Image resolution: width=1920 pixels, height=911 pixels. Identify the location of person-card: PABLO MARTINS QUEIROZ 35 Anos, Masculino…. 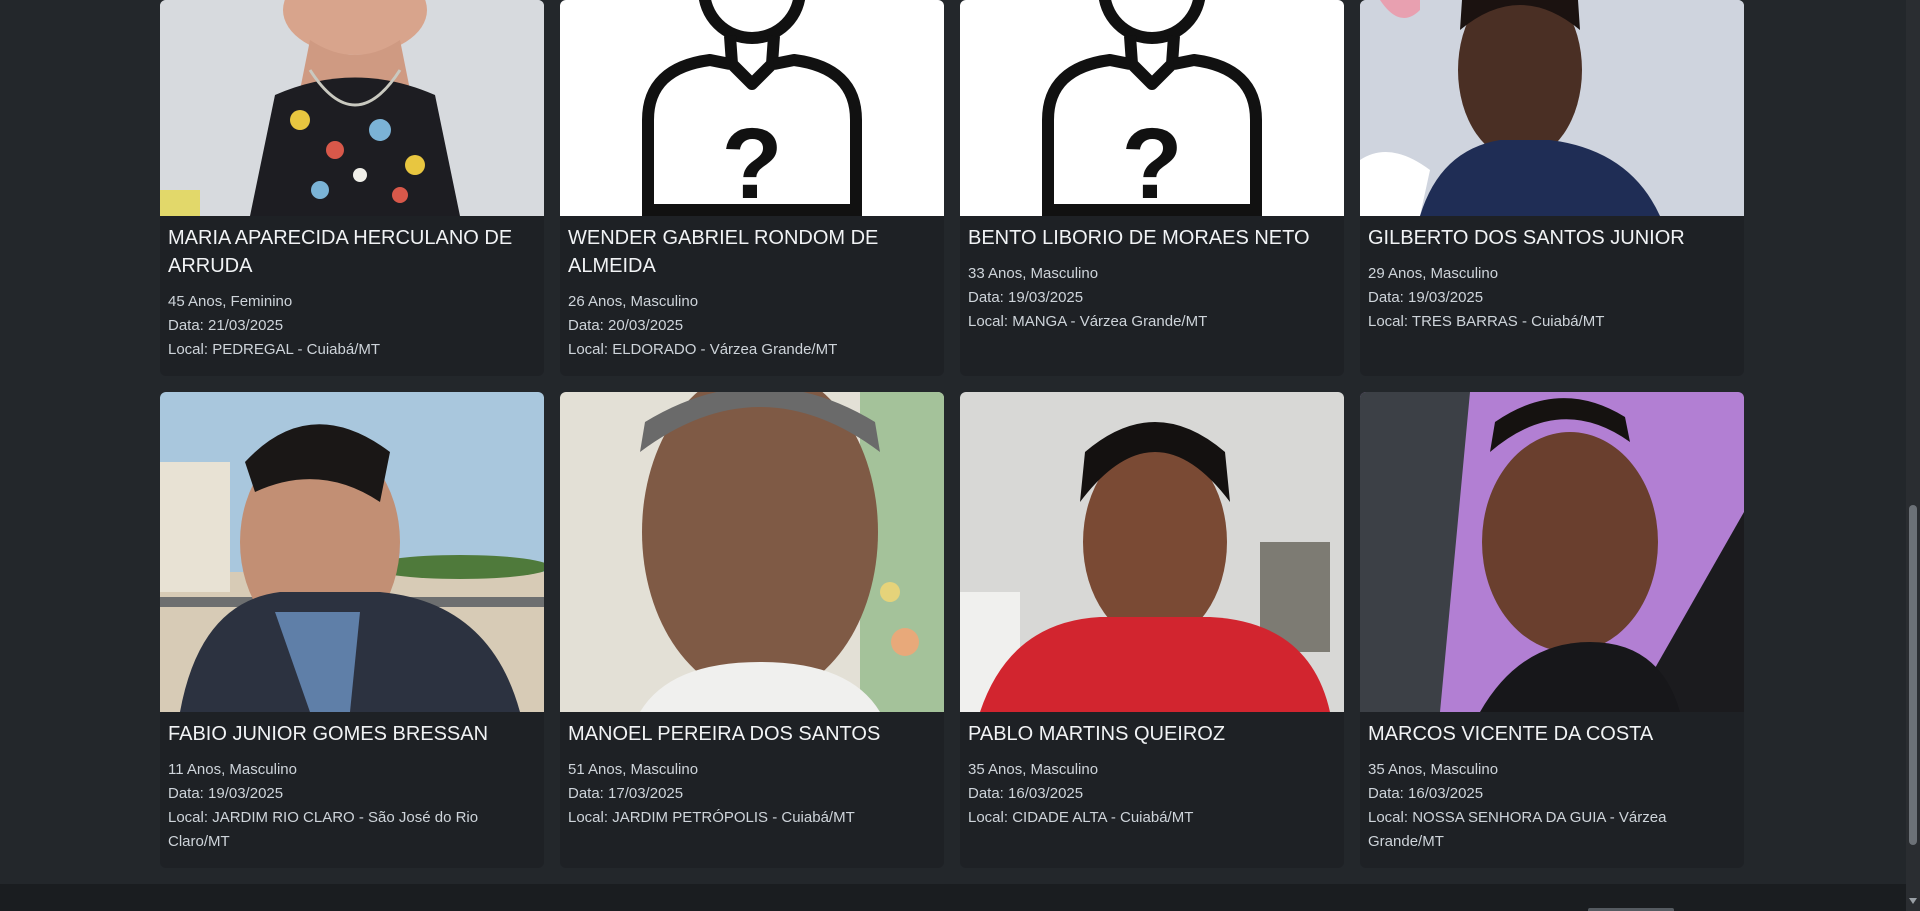
(1152, 630).